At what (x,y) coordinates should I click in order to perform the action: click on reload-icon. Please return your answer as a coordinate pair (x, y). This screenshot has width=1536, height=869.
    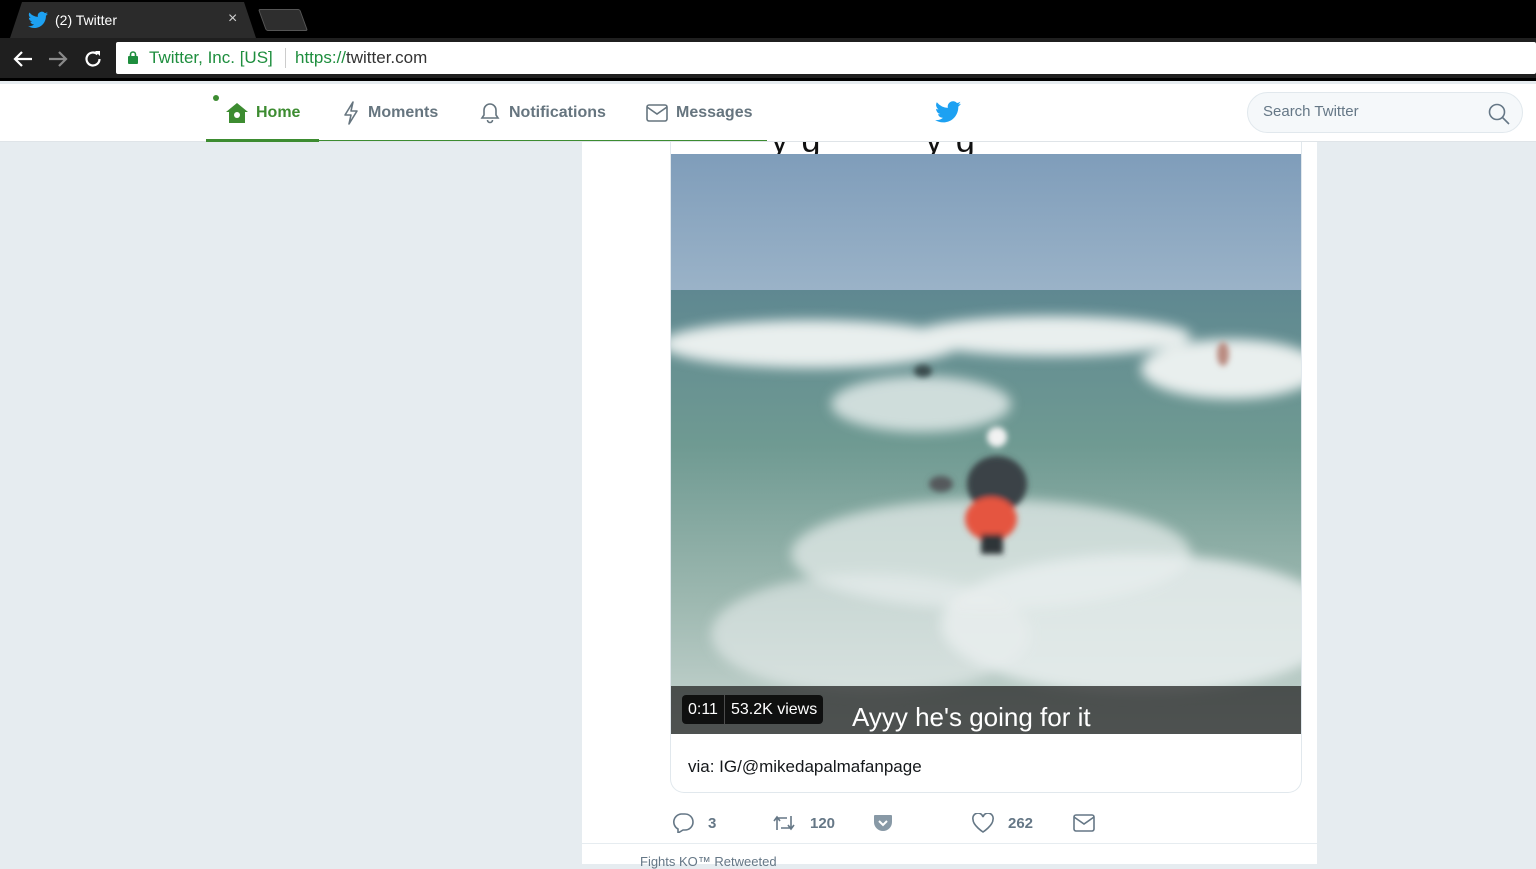
    Looking at the image, I should click on (93, 59).